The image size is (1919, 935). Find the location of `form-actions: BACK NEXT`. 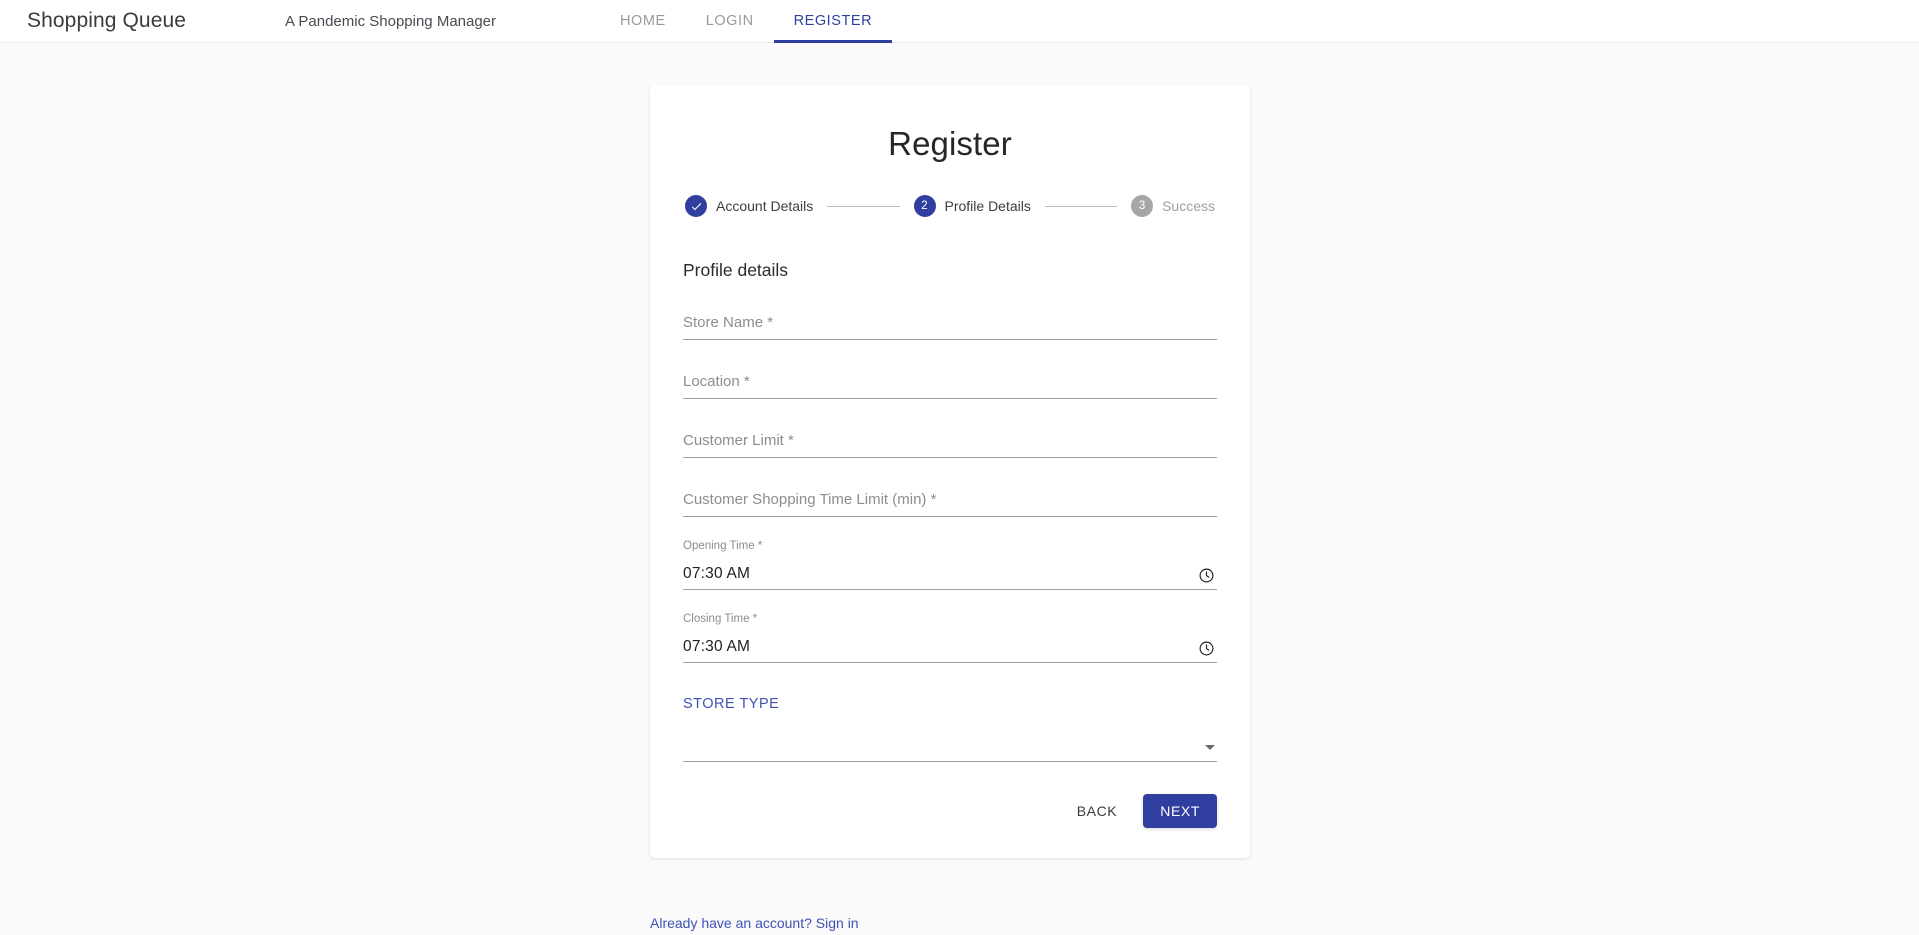

form-actions: BACK NEXT is located at coordinates (950, 811).